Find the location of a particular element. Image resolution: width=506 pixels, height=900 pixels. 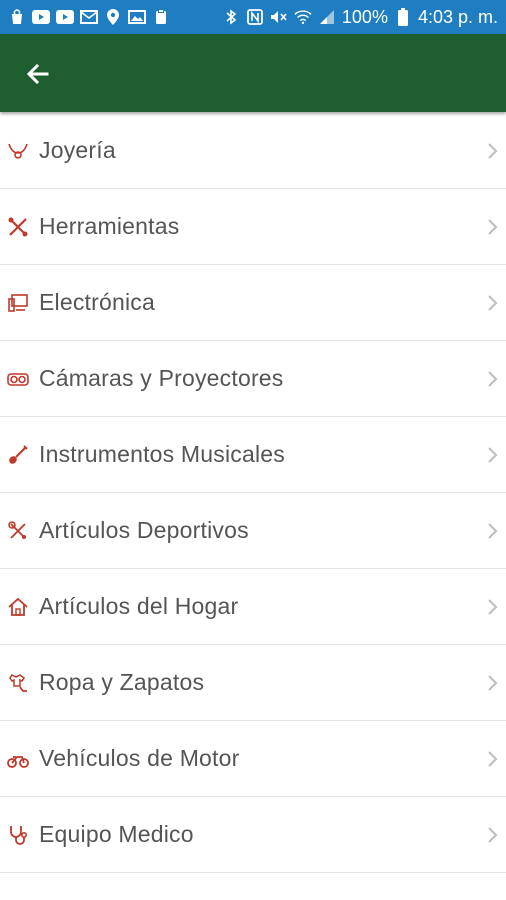

mute-icon is located at coordinates (279, 17).